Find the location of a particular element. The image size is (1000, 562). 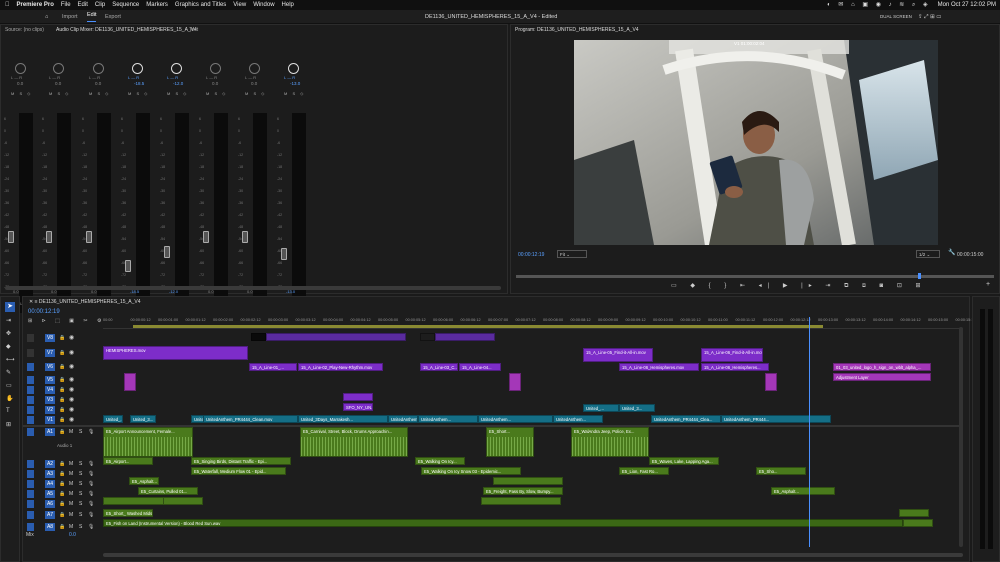

video-track-header: V6 🔒 ◉ is located at coordinates (63, 368).